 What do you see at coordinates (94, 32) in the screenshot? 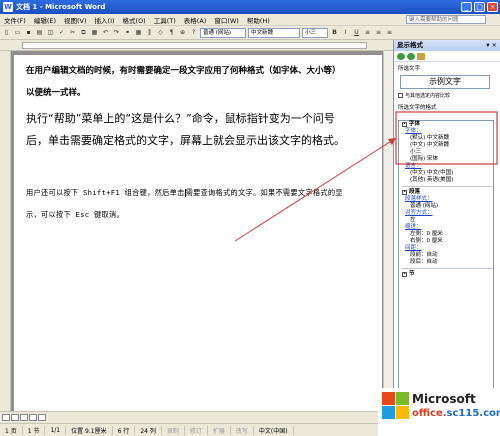
I see `paste-icon: ▦` at bounding box center [94, 32].